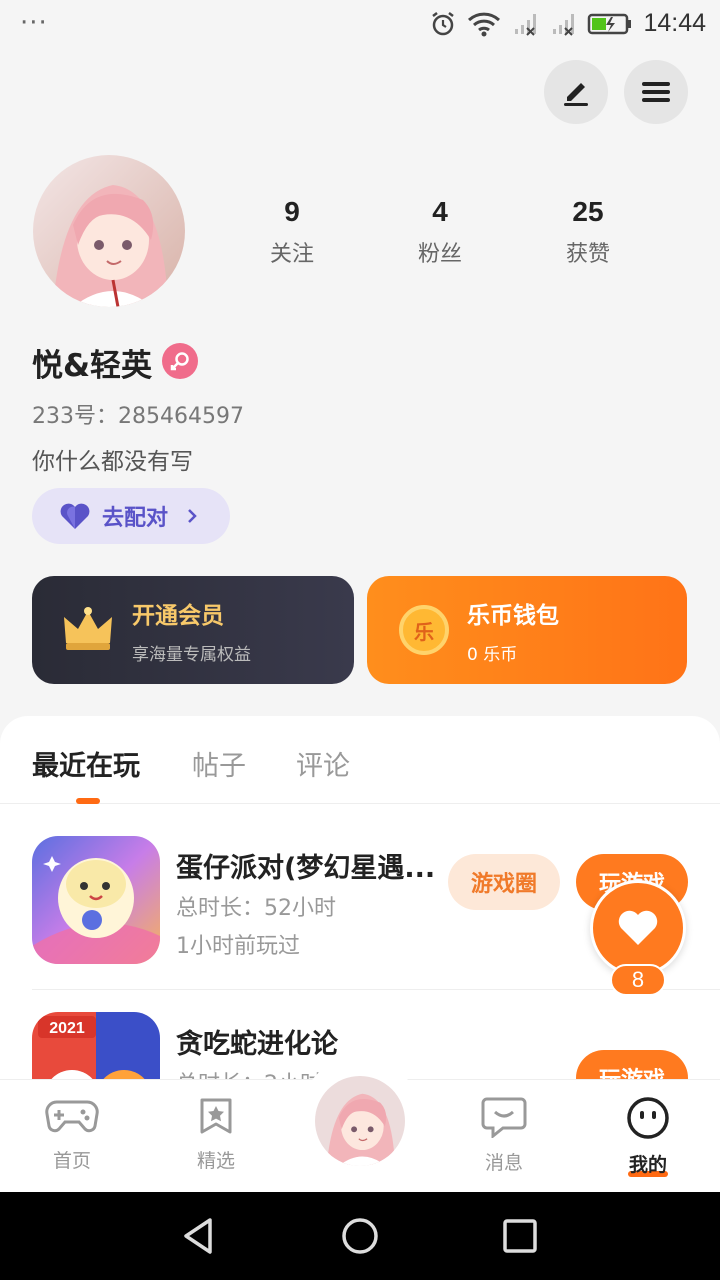 This screenshot has width=720, height=1280. What do you see at coordinates (504, 1118) in the screenshot?
I see `chat-bubble-icon` at bounding box center [504, 1118].